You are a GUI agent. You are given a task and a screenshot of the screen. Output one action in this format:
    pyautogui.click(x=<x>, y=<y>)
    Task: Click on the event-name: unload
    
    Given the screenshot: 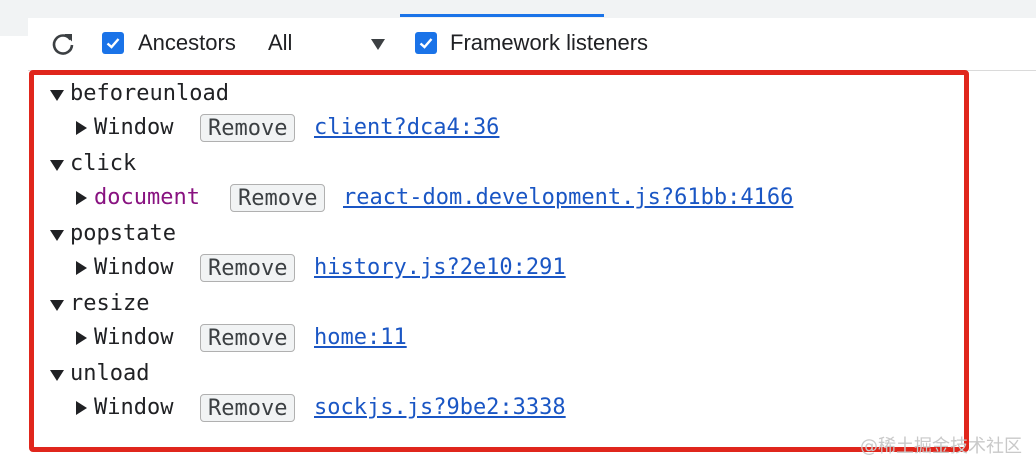 What is the action you would take?
    pyautogui.click(x=110, y=373)
    